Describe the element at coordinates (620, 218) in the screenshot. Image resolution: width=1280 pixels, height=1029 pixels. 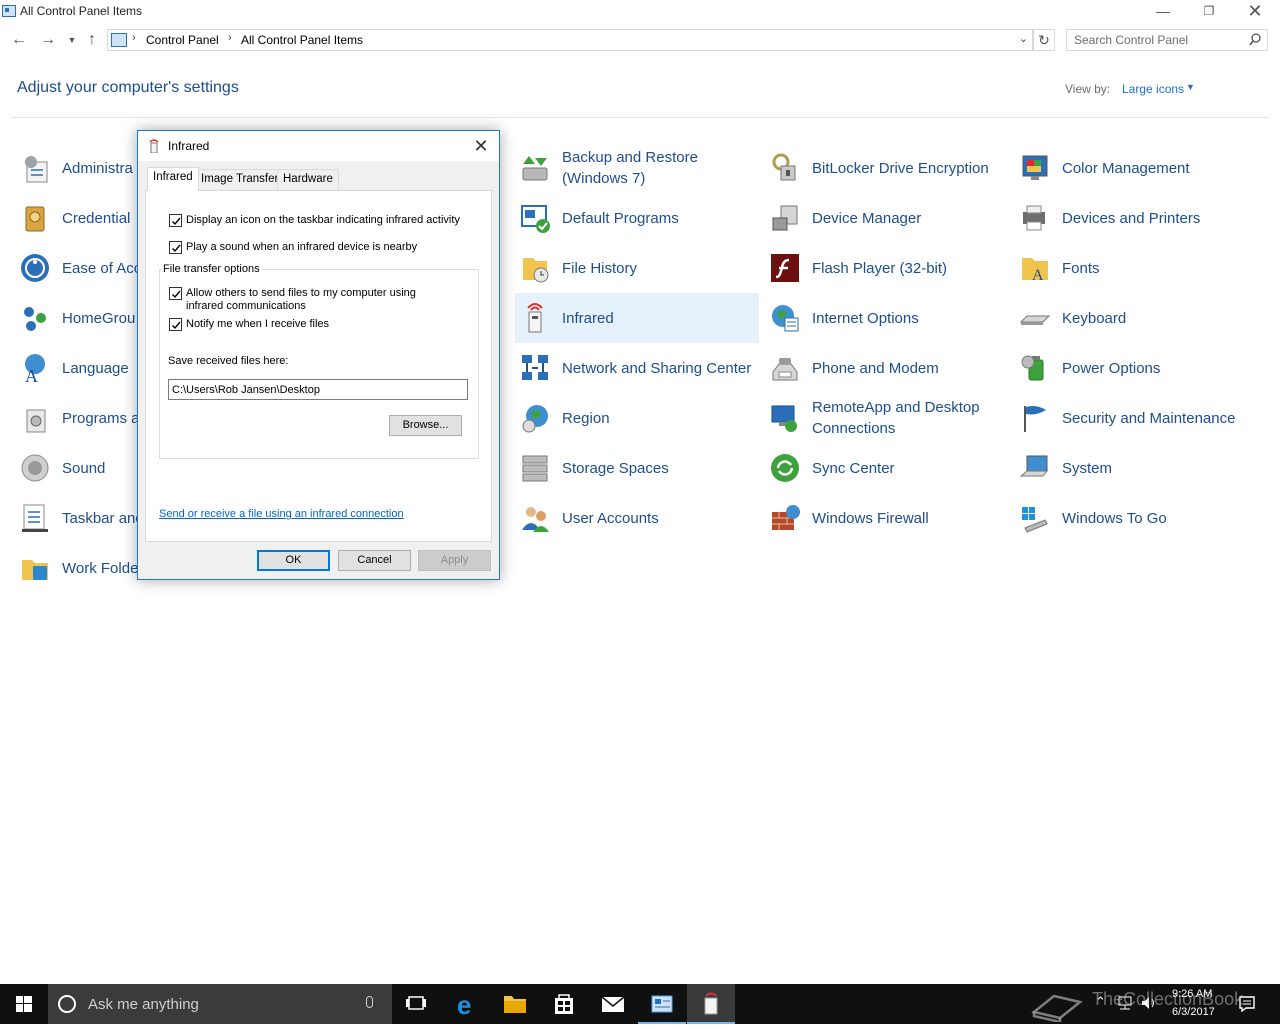
I see `item-label: Default Programs` at that location.